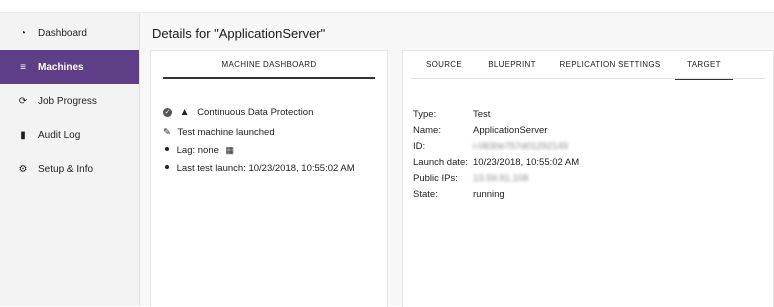 This screenshot has width=774, height=307. I want to click on sidebar-item-label: Setup & Info, so click(66, 169).